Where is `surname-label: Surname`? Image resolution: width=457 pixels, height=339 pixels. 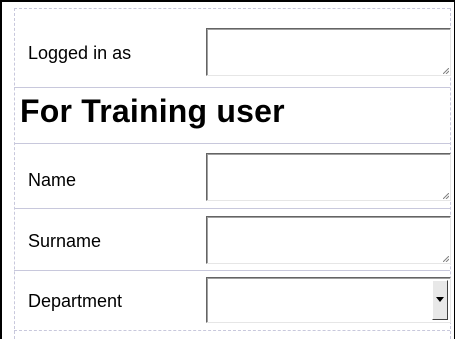 surname-label: Surname is located at coordinates (65, 241).